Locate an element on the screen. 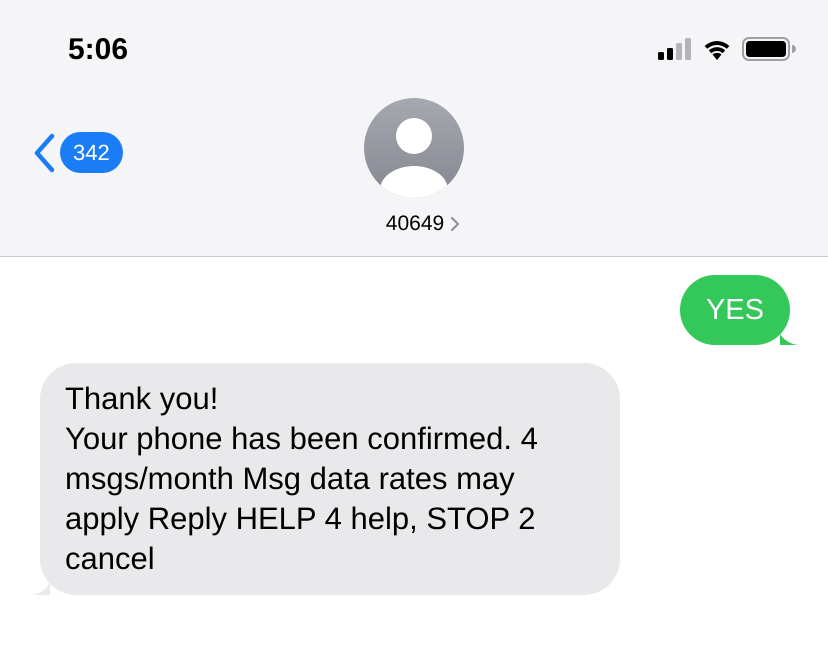 This screenshot has height=659, width=828. contact-avatar is located at coordinates (414, 148).